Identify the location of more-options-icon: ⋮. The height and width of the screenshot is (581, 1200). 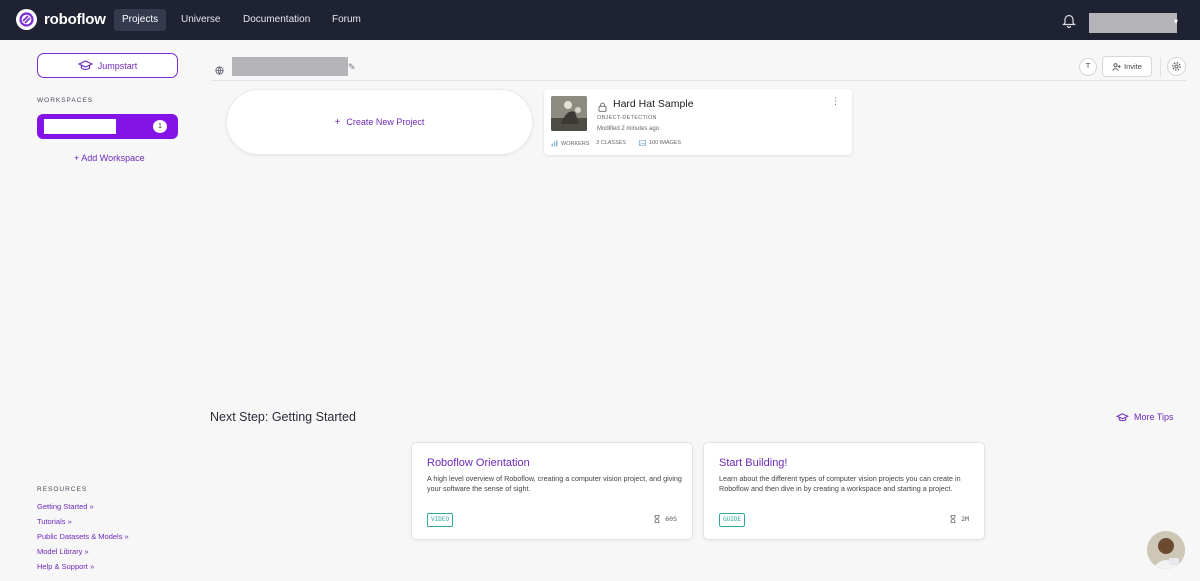
(835, 101).